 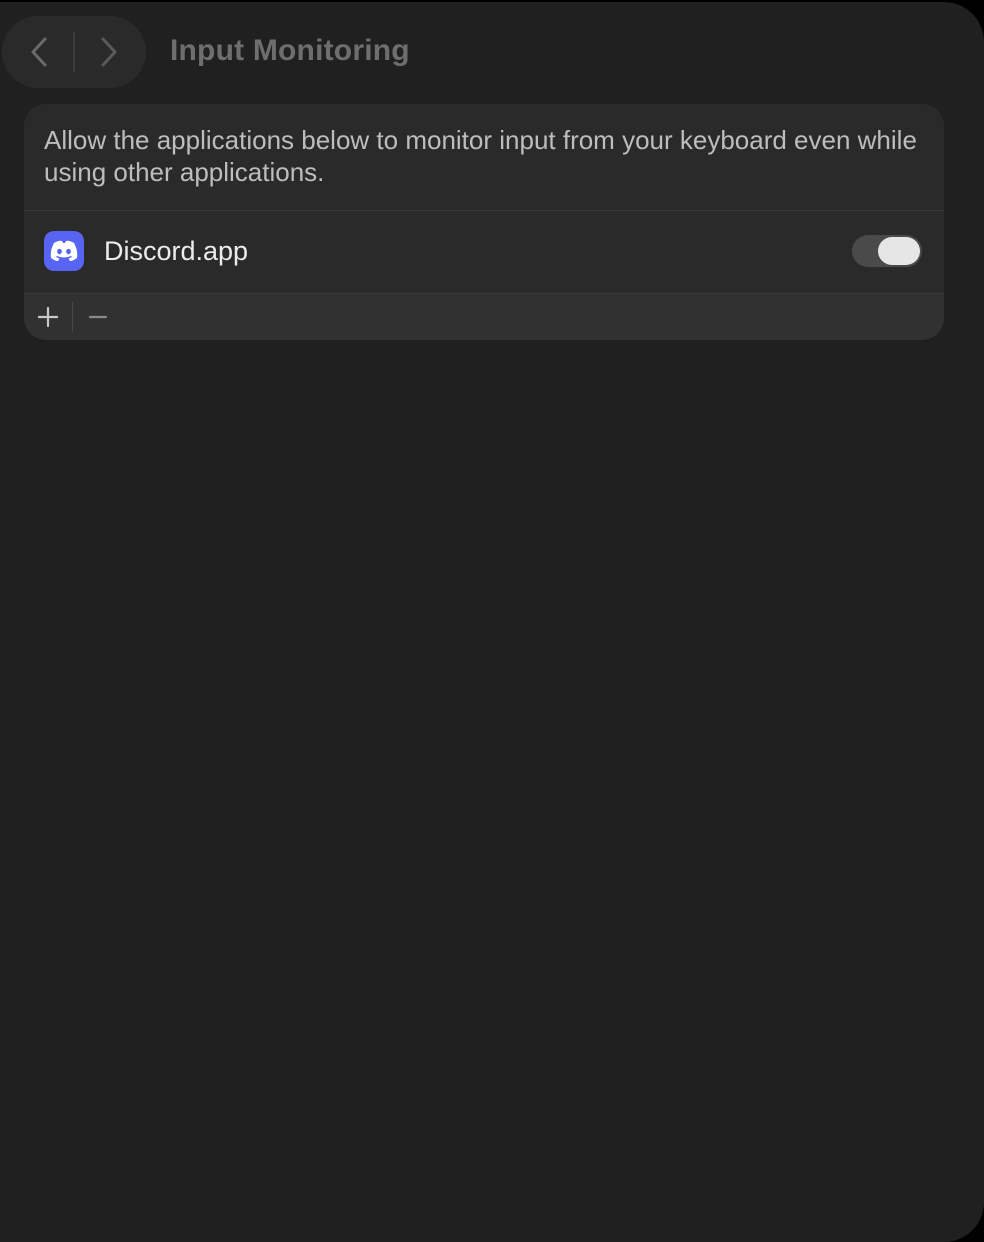 I want to click on permission-toggle, so click(x=887, y=251).